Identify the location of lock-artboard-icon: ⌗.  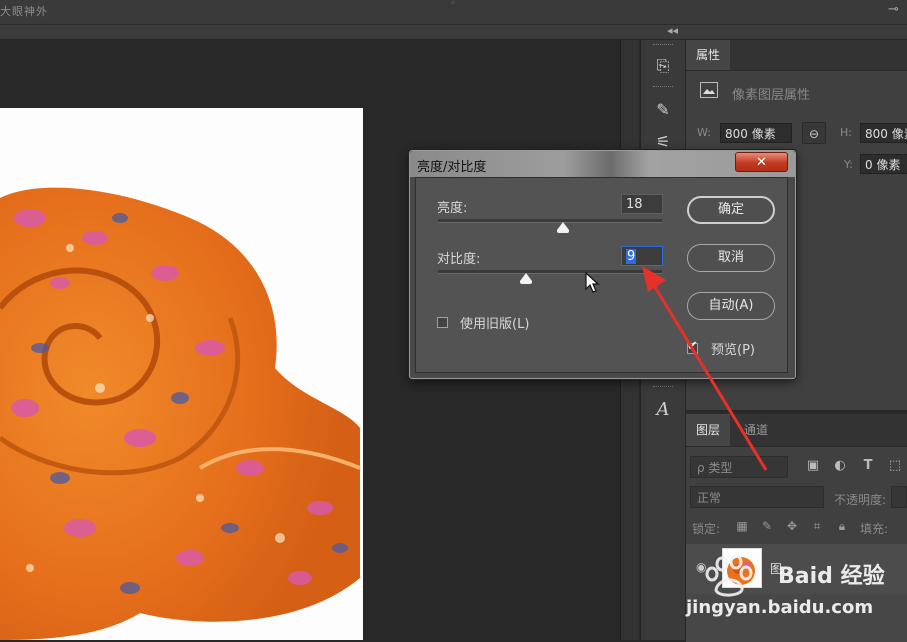
(817, 526).